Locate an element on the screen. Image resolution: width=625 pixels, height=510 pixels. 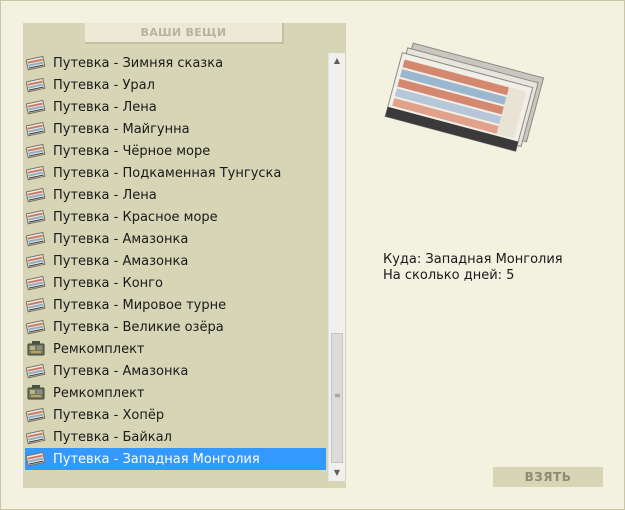
panel-title: ВАШИ ВЕЩИ is located at coordinates (184, 33).